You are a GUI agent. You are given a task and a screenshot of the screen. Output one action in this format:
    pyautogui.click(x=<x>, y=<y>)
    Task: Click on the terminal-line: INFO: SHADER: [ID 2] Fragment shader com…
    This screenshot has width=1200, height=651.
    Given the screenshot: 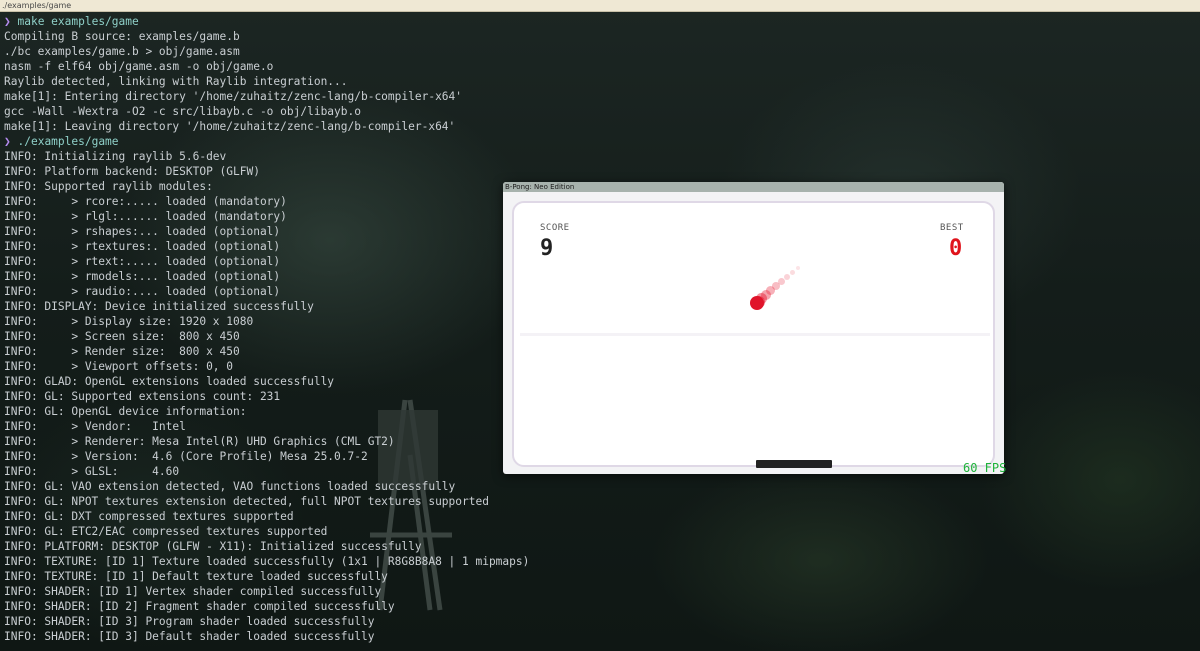 What is the action you would take?
    pyautogui.click(x=199, y=606)
    